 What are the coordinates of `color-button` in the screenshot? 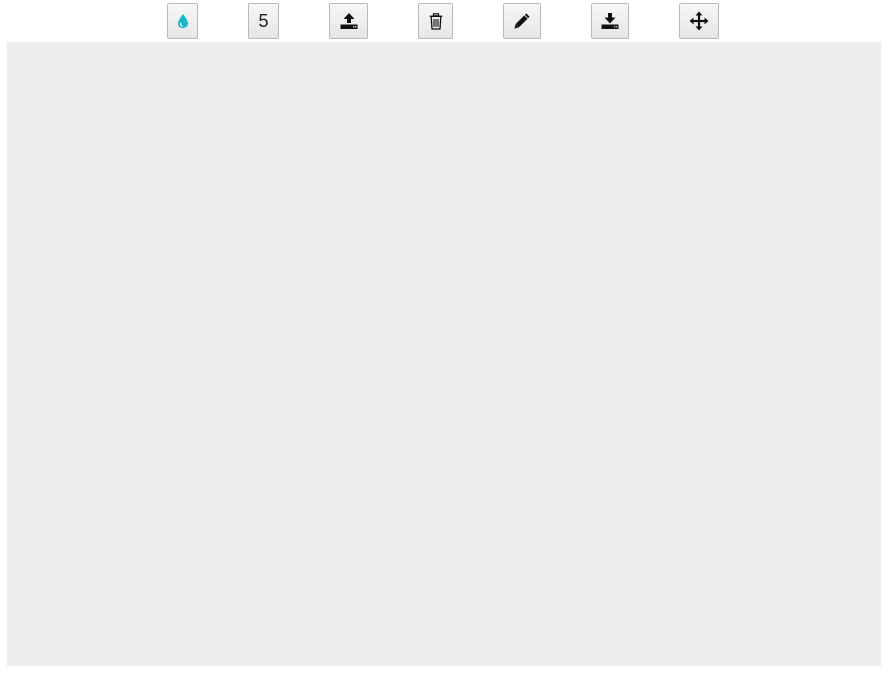 It's located at (182, 21).